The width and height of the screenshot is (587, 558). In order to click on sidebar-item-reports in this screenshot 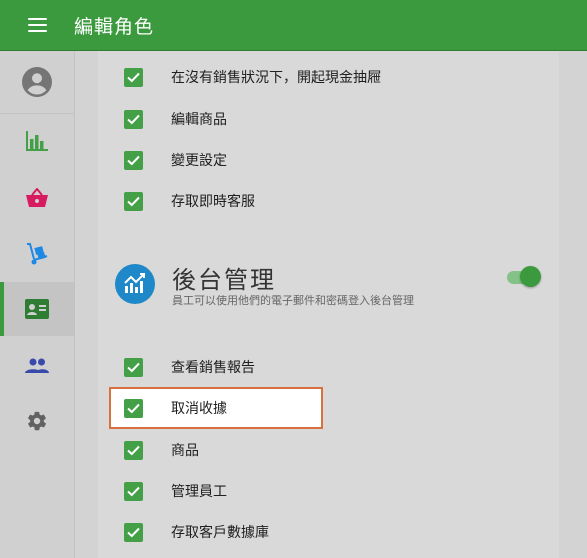, I will do `click(37, 141)`.